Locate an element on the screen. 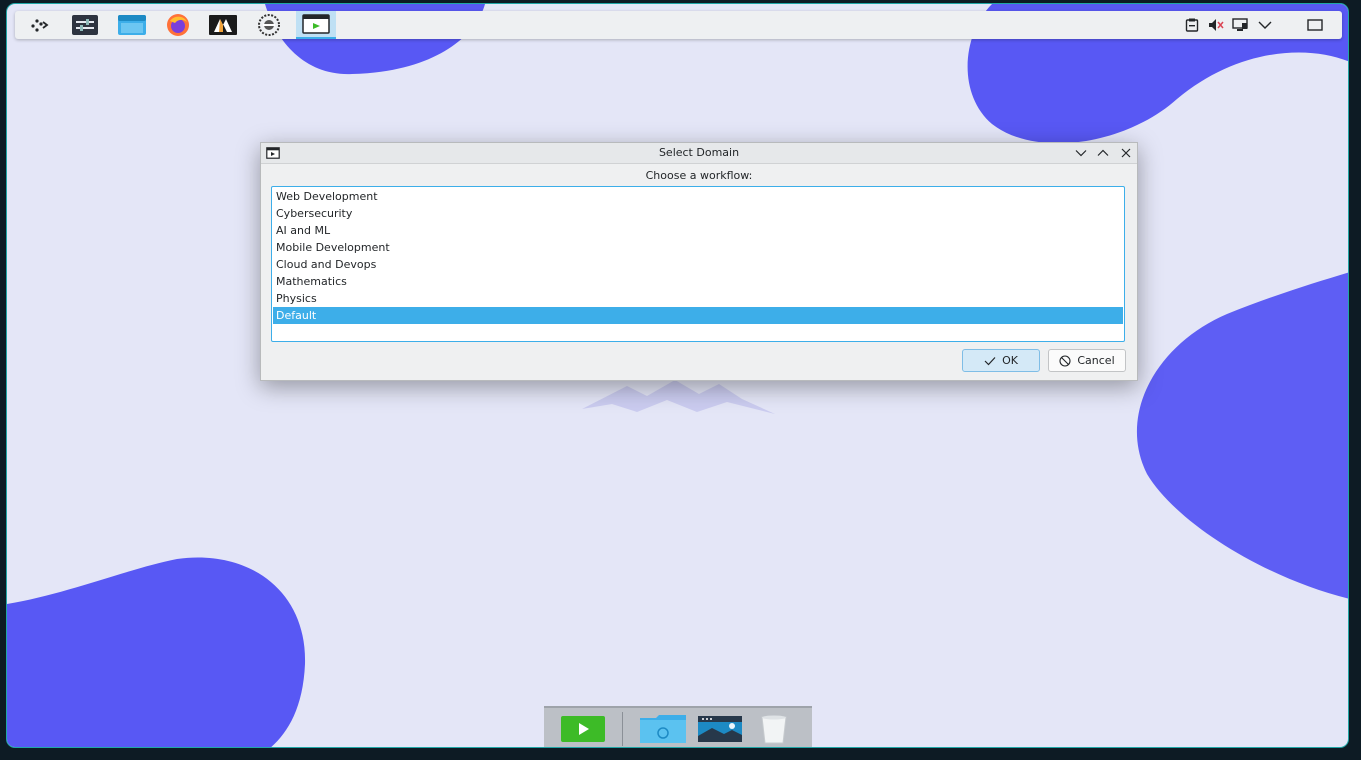  taskbar-media-window is located at coordinates (316, 25).